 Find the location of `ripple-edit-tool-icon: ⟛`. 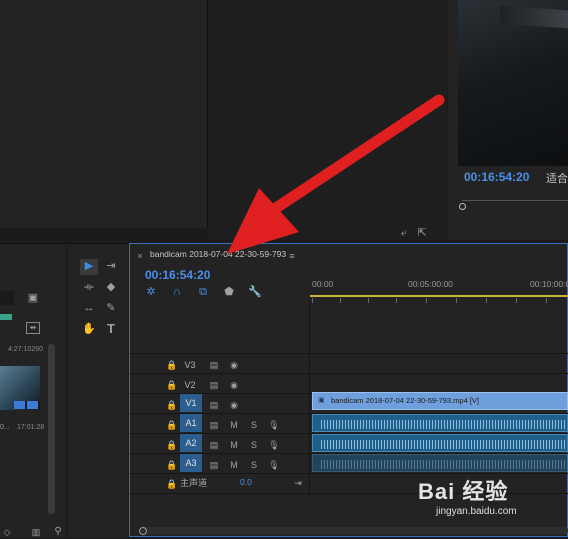

ripple-edit-tool-icon: ⟛ is located at coordinates (89, 287).